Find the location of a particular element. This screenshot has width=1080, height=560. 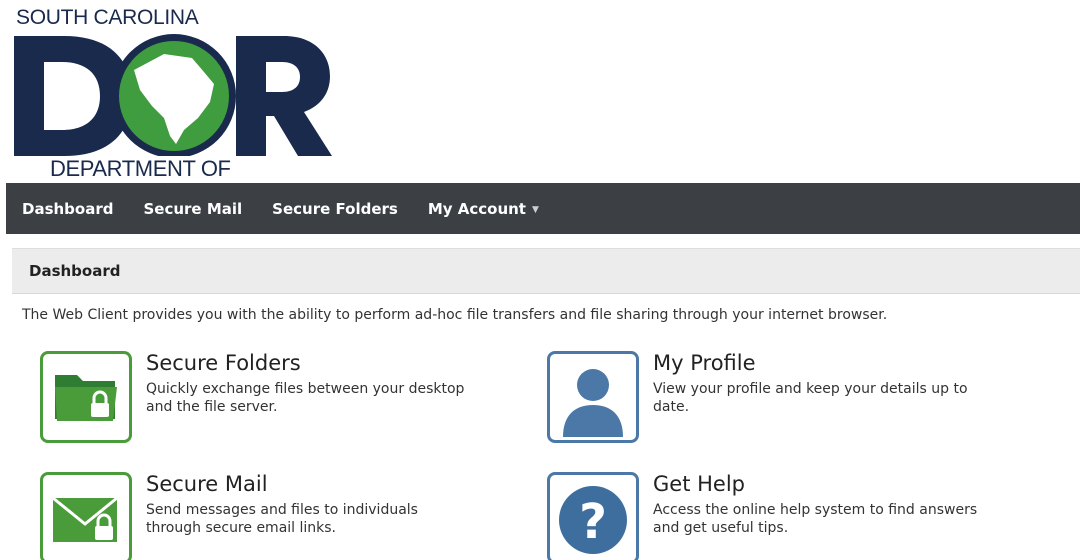

nav-my-account: My Account ▼ is located at coordinates (483, 209).